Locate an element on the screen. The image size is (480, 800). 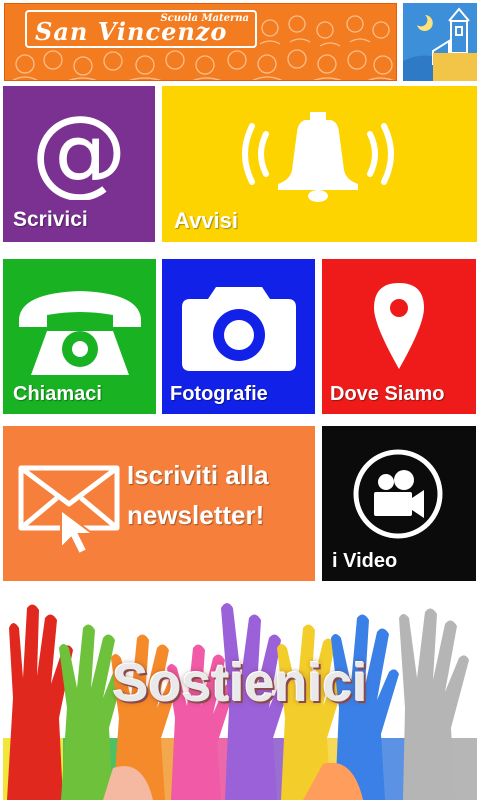
video-tile: i Video is located at coordinates (399, 503).